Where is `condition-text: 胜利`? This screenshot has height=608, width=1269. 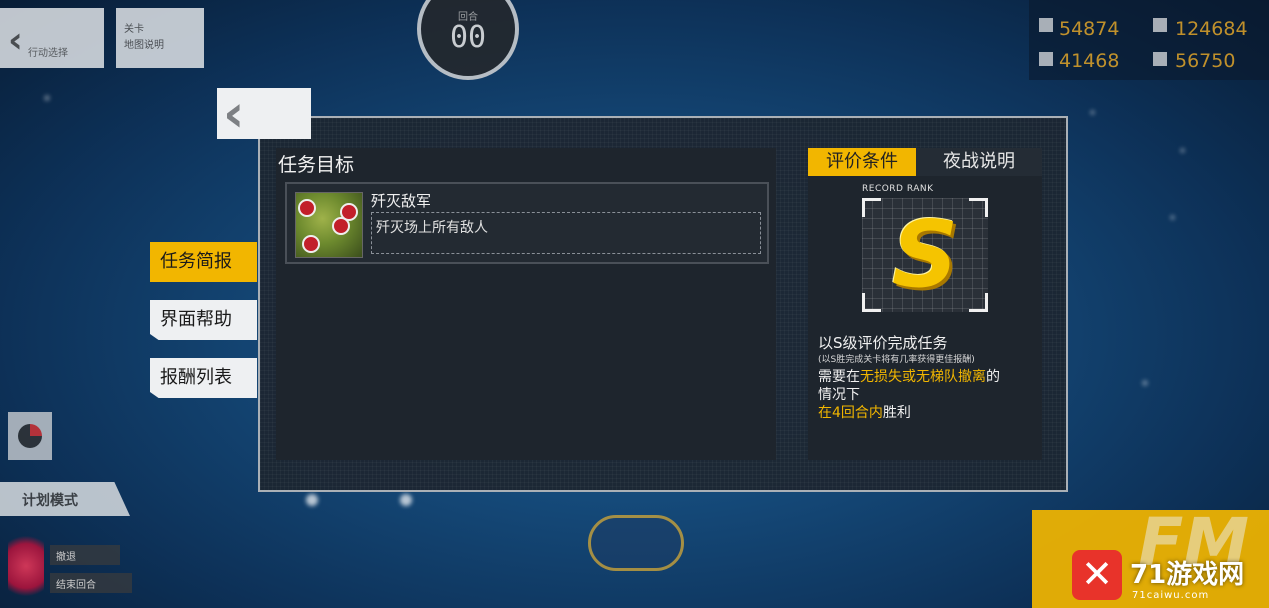
condition-text: 胜利 is located at coordinates (896, 413).